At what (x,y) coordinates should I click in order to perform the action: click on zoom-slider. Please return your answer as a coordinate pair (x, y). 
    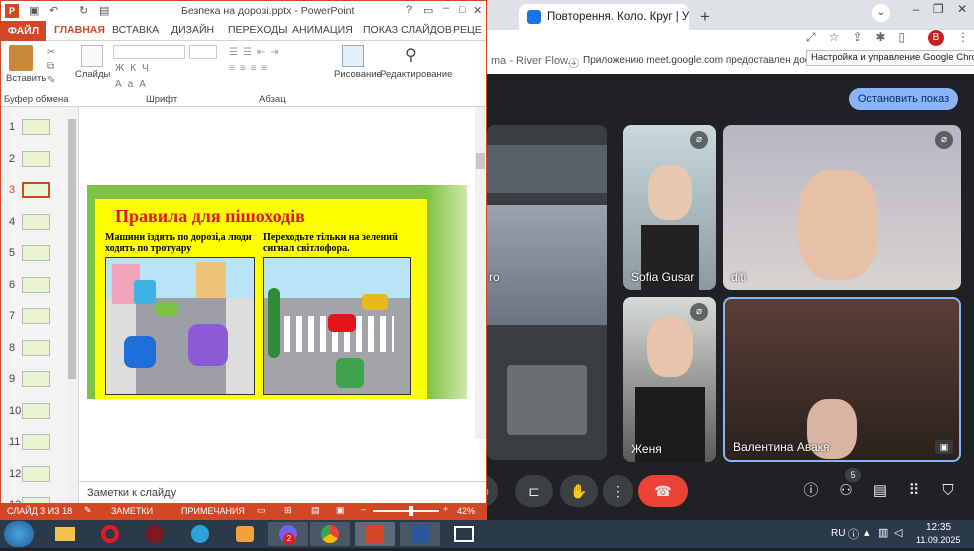
    Looking at the image, I should click on (406, 511).